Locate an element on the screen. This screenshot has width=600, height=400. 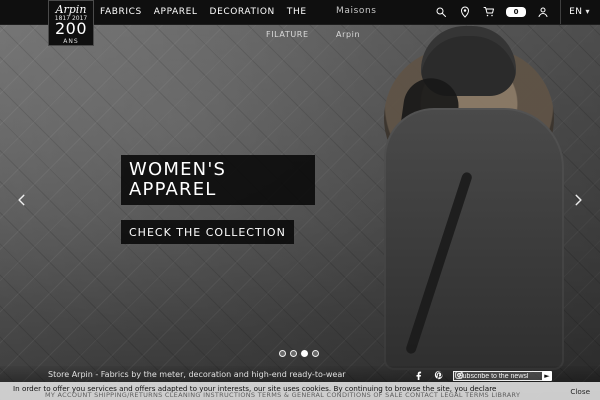
chevron-right-icon is located at coordinates (578, 200).